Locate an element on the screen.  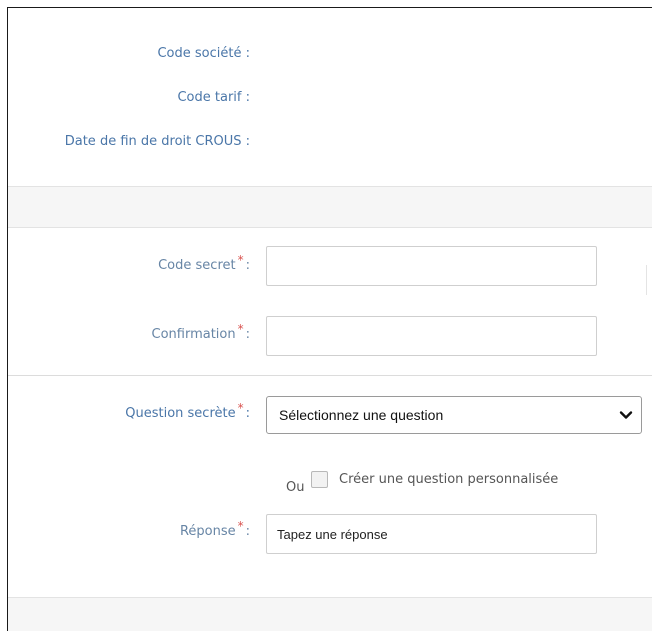
question-secrete-label: Question secrète *: is located at coordinates (187, 411).